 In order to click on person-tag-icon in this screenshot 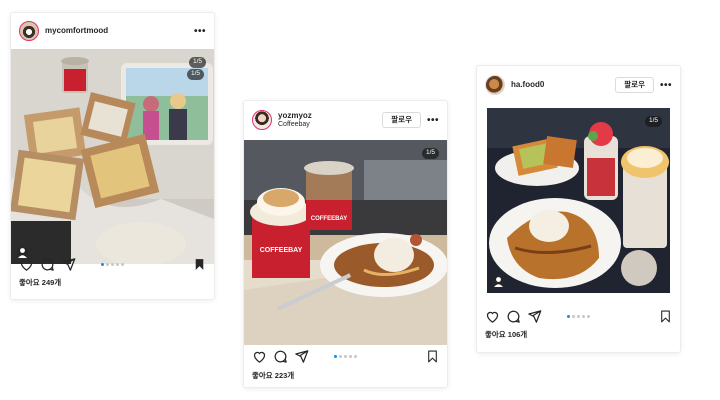, I will do `click(498, 281)`.